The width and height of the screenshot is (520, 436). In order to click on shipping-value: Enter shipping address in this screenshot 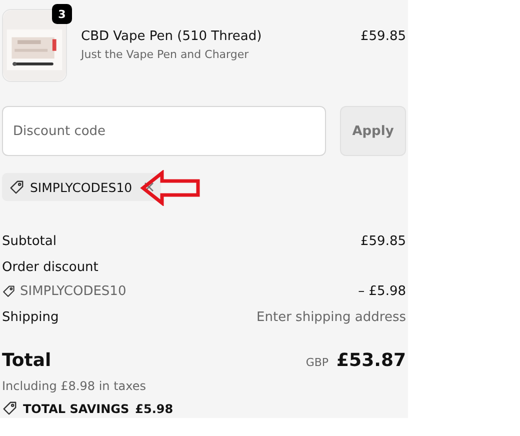, I will do `click(331, 317)`.